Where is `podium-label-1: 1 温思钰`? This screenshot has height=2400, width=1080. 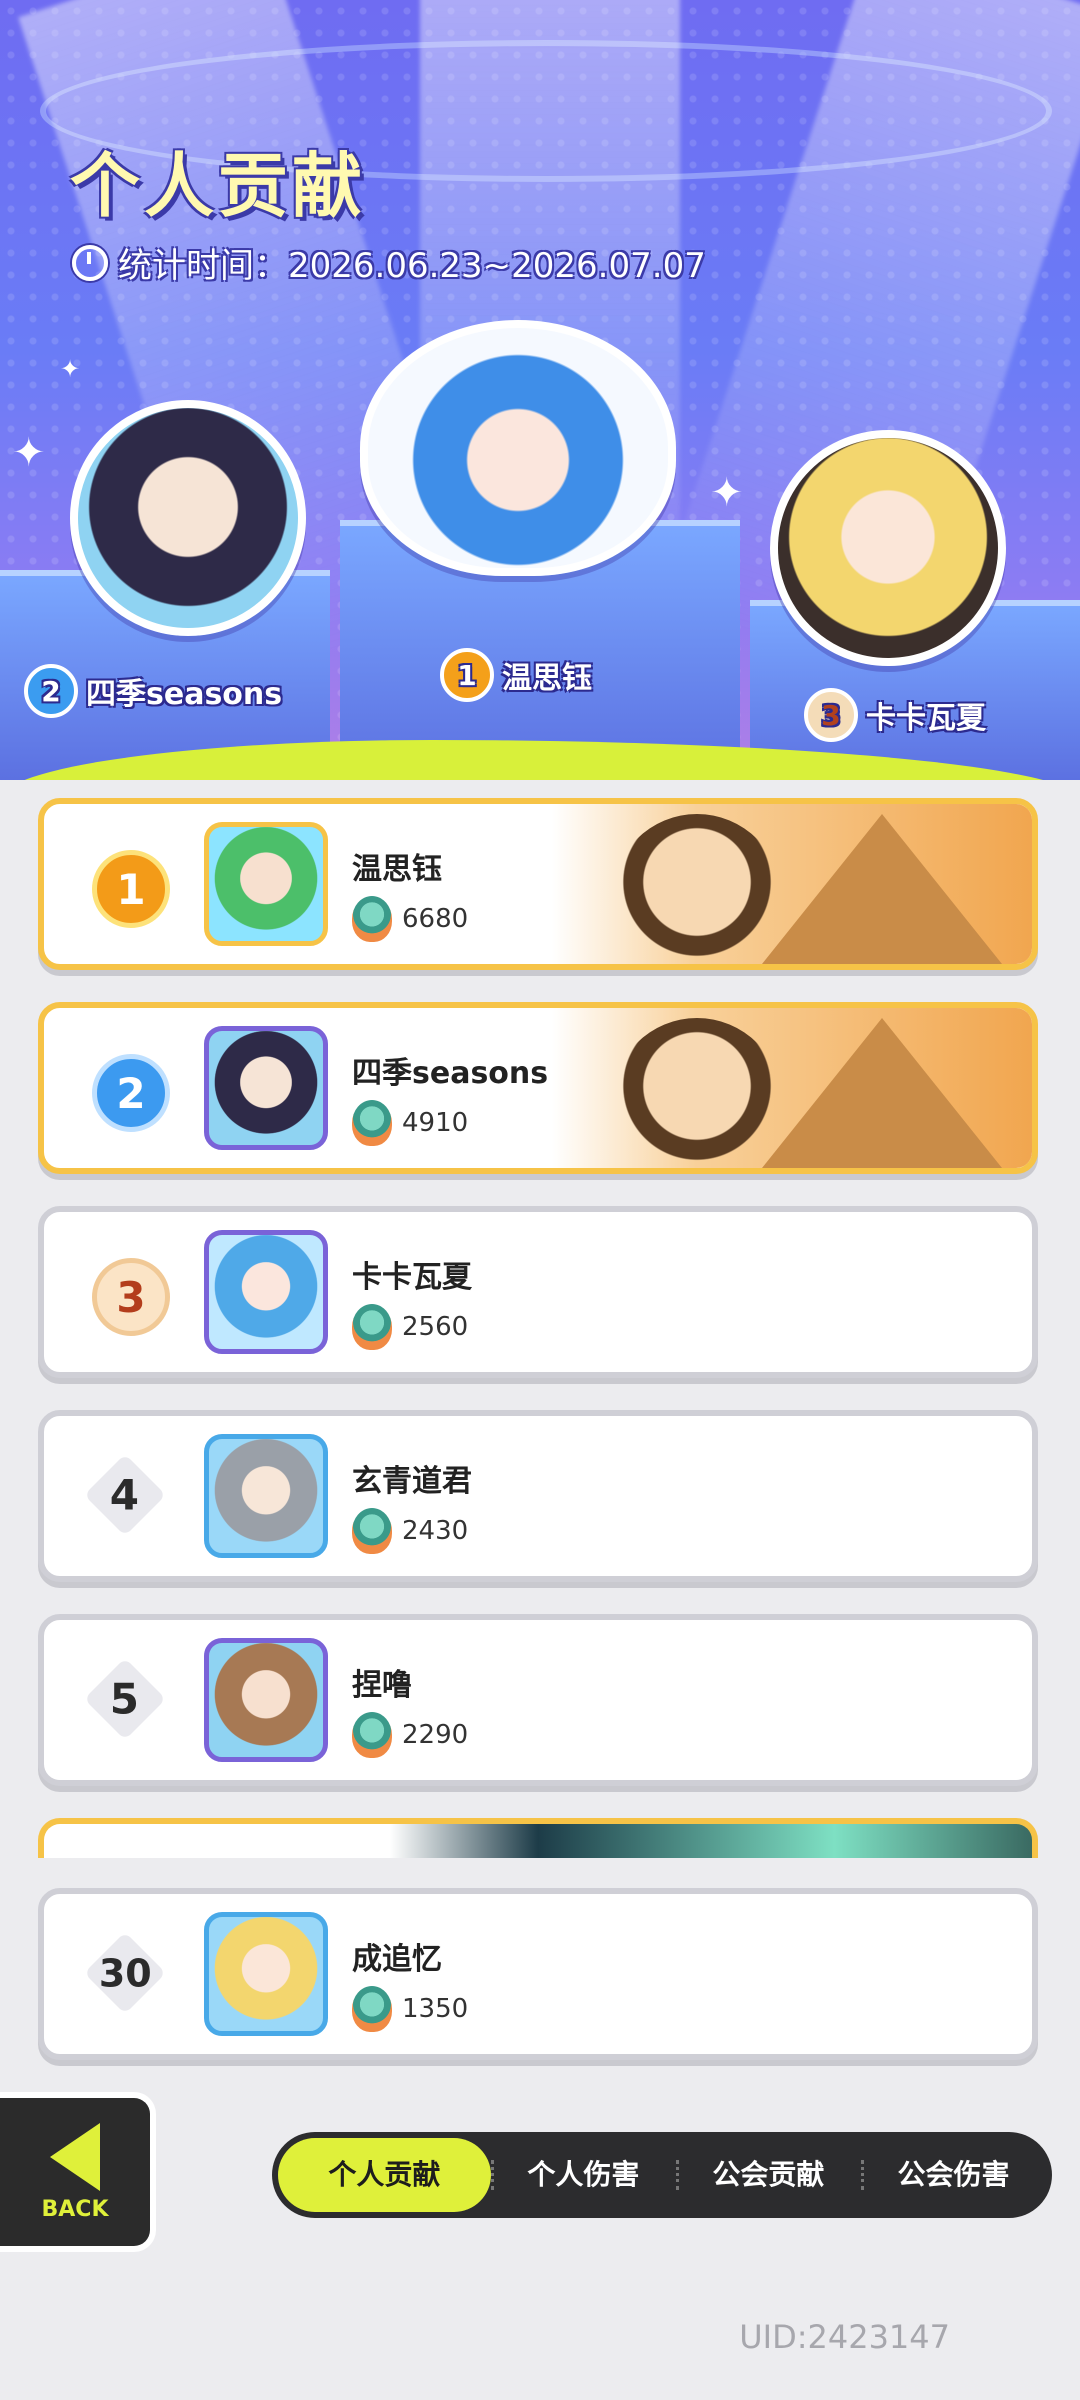
podium-label-1: 1 温思钰 is located at coordinates (516, 675).